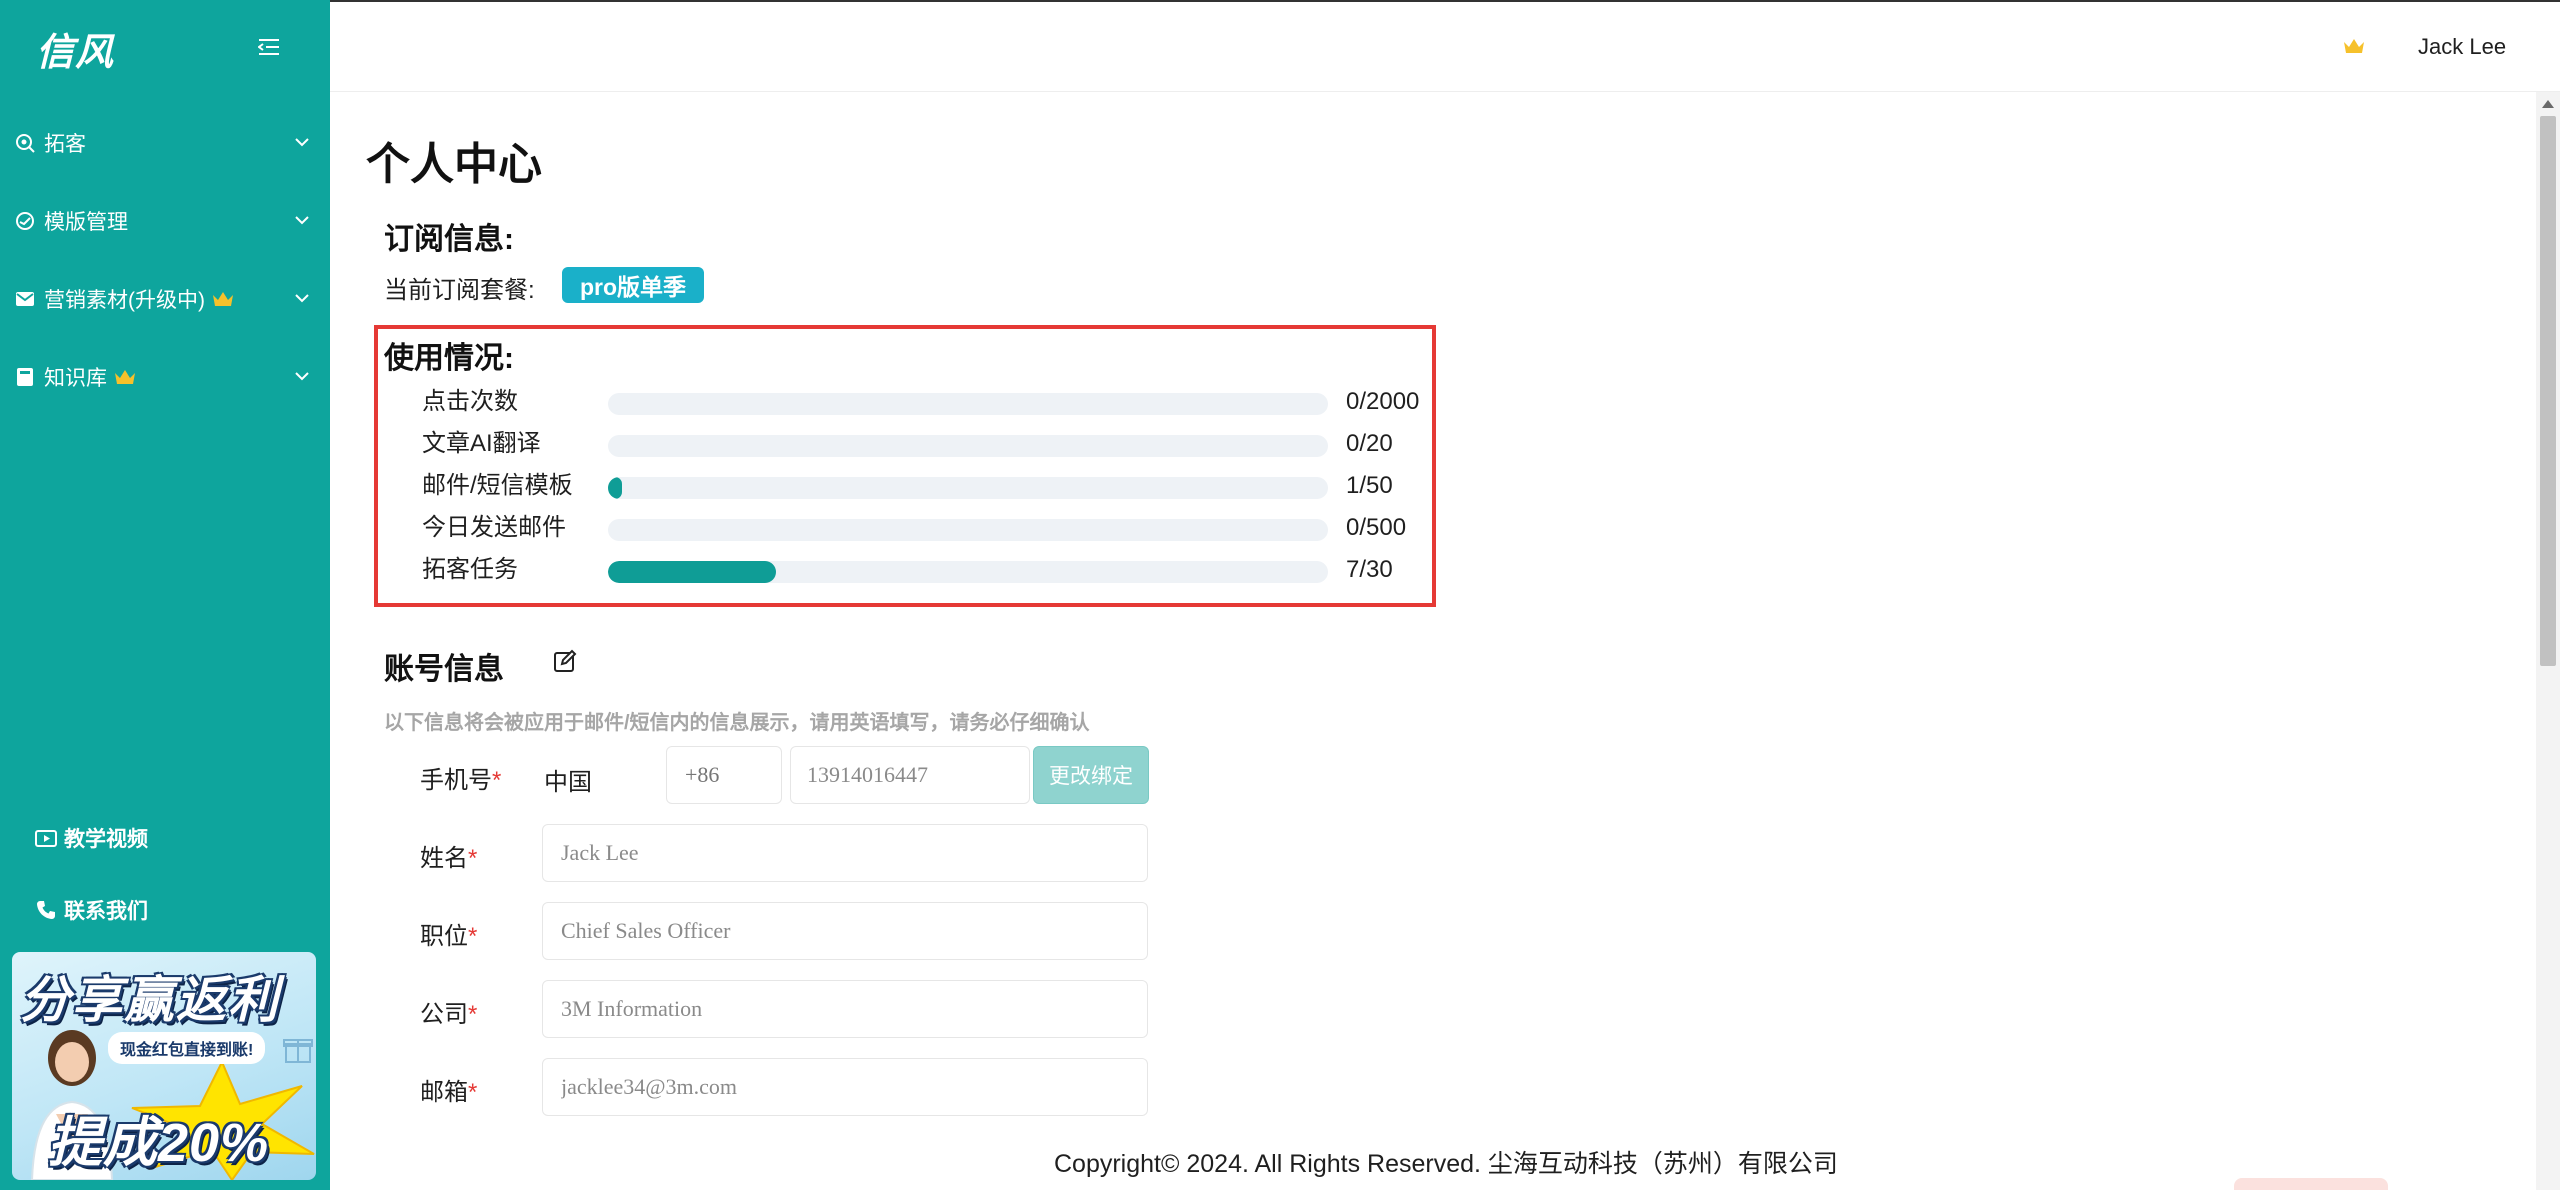  I want to click on usage-value: 1/50, so click(1369, 485).